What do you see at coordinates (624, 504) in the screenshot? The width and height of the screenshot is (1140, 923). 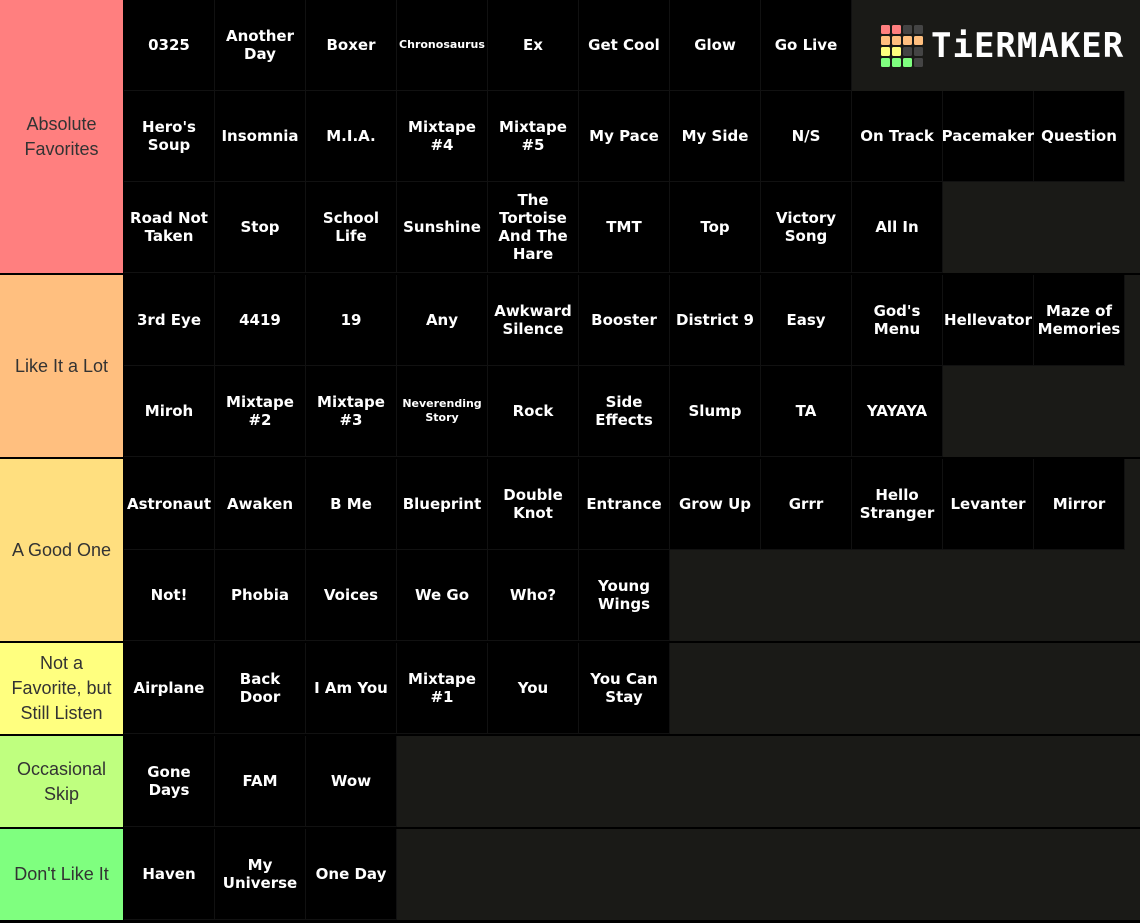 I see `tier-item: Entrance` at bounding box center [624, 504].